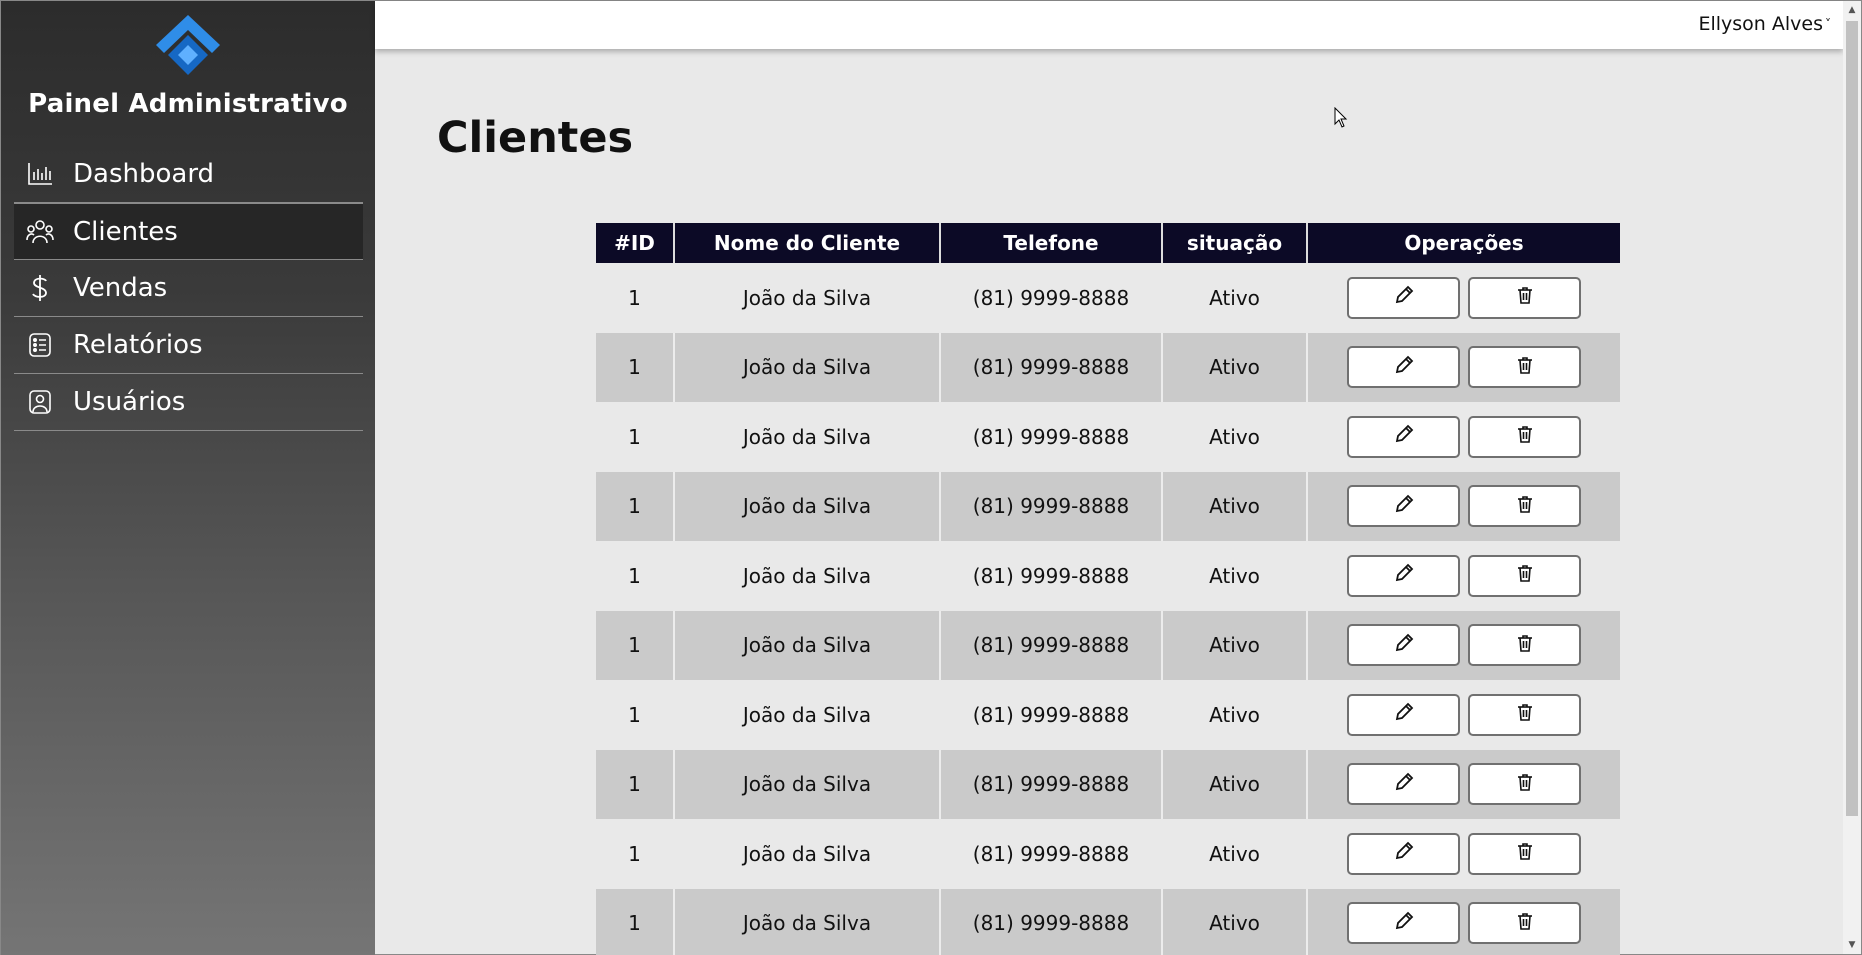 The image size is (1862, 955). Describe the element at coordinates (125, 231) in the screenshot. I see `sidebar-item-label: Clientes` at that location.